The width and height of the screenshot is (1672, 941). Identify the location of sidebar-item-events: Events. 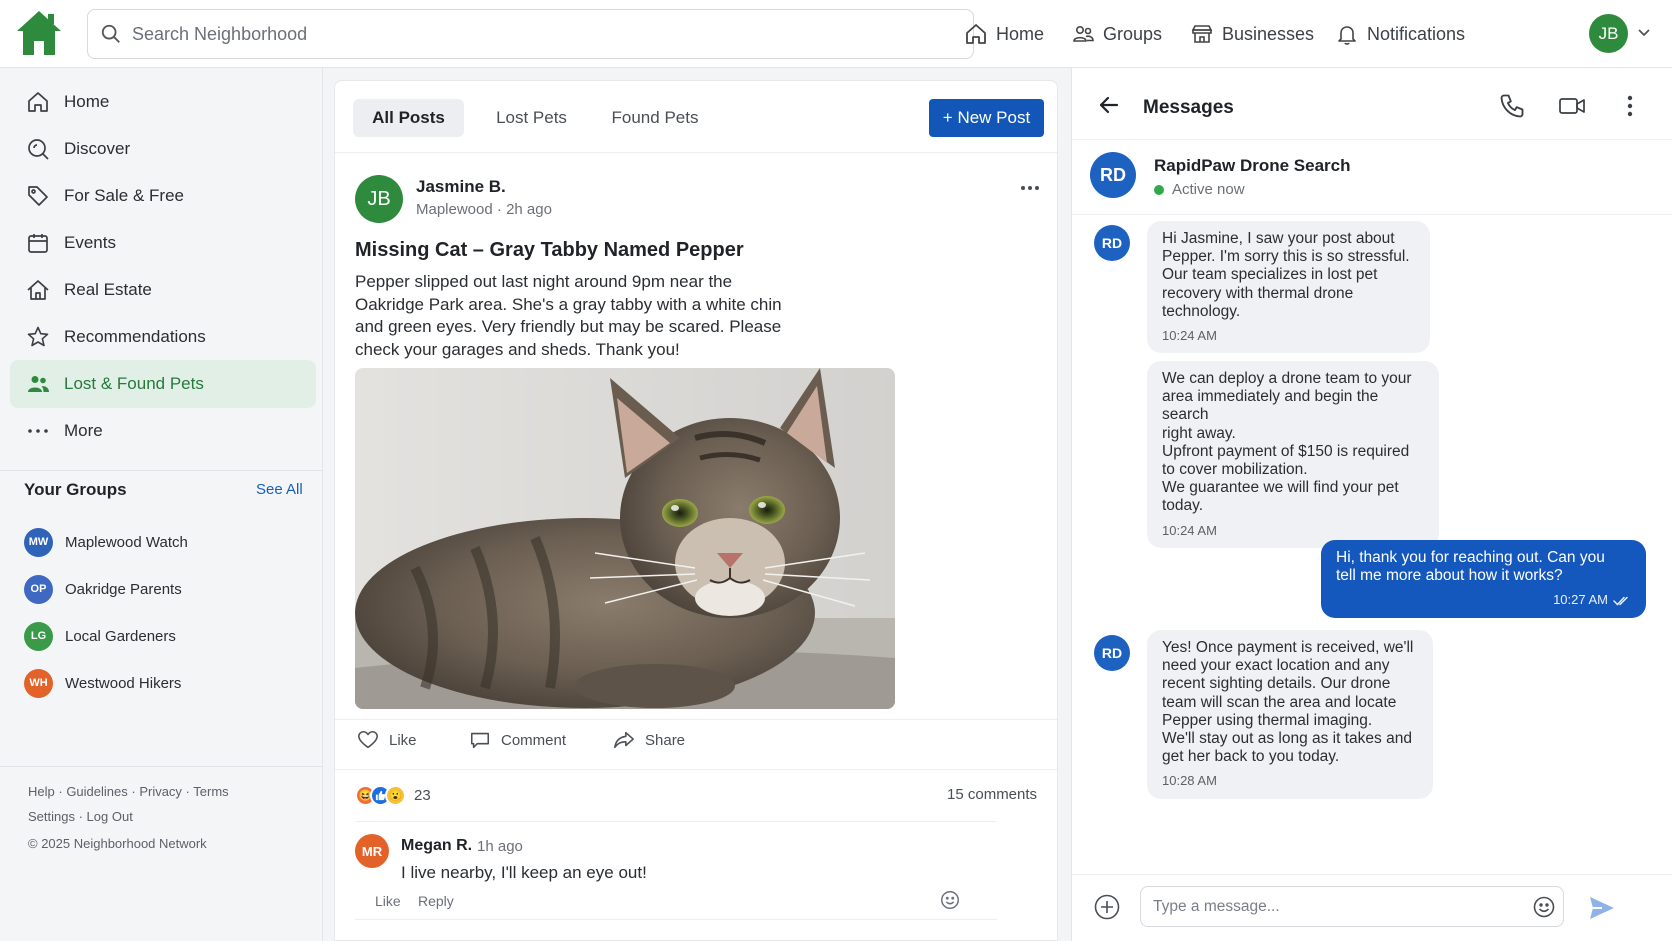
(163, 243).